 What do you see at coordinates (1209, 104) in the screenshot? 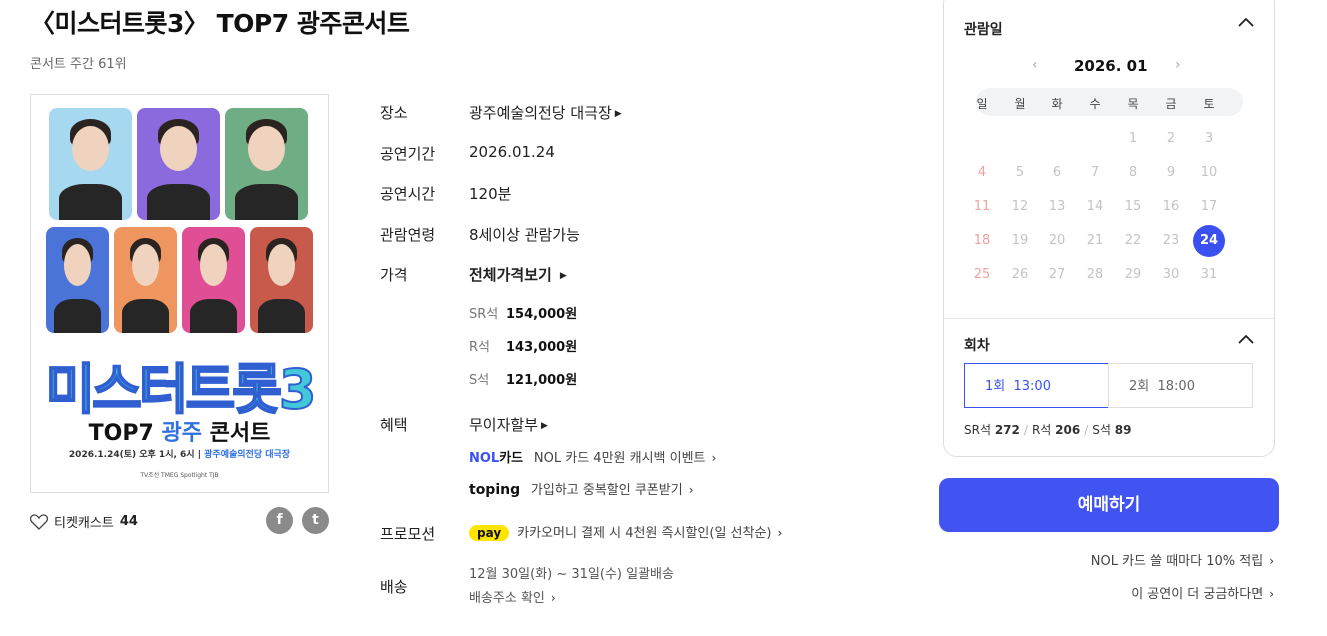
I see `weekday-label: 토` at bounding box center [1209, 104].